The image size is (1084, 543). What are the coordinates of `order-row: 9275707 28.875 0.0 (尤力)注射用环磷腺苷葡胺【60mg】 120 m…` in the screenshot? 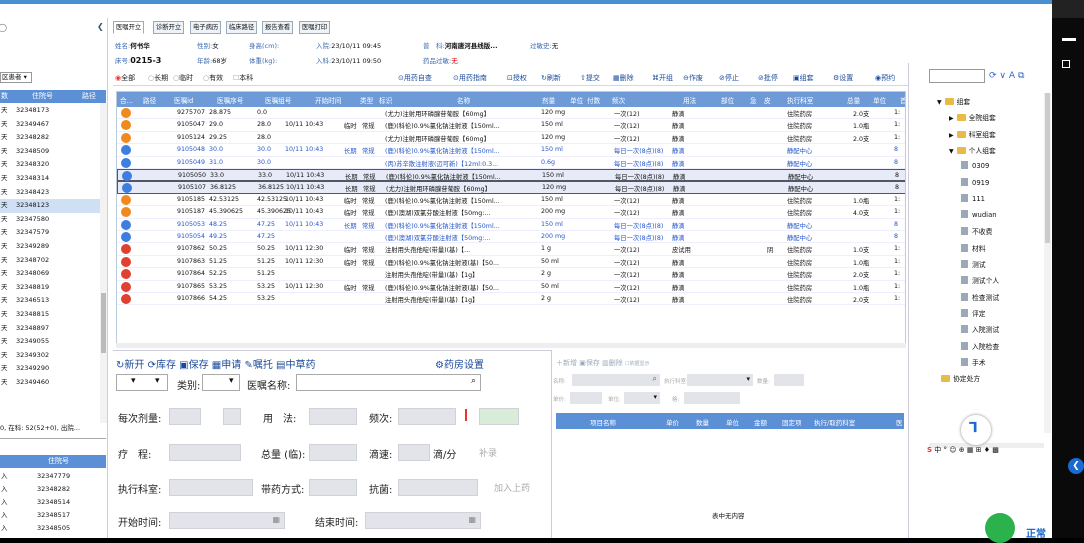 It's located at (511, 113).